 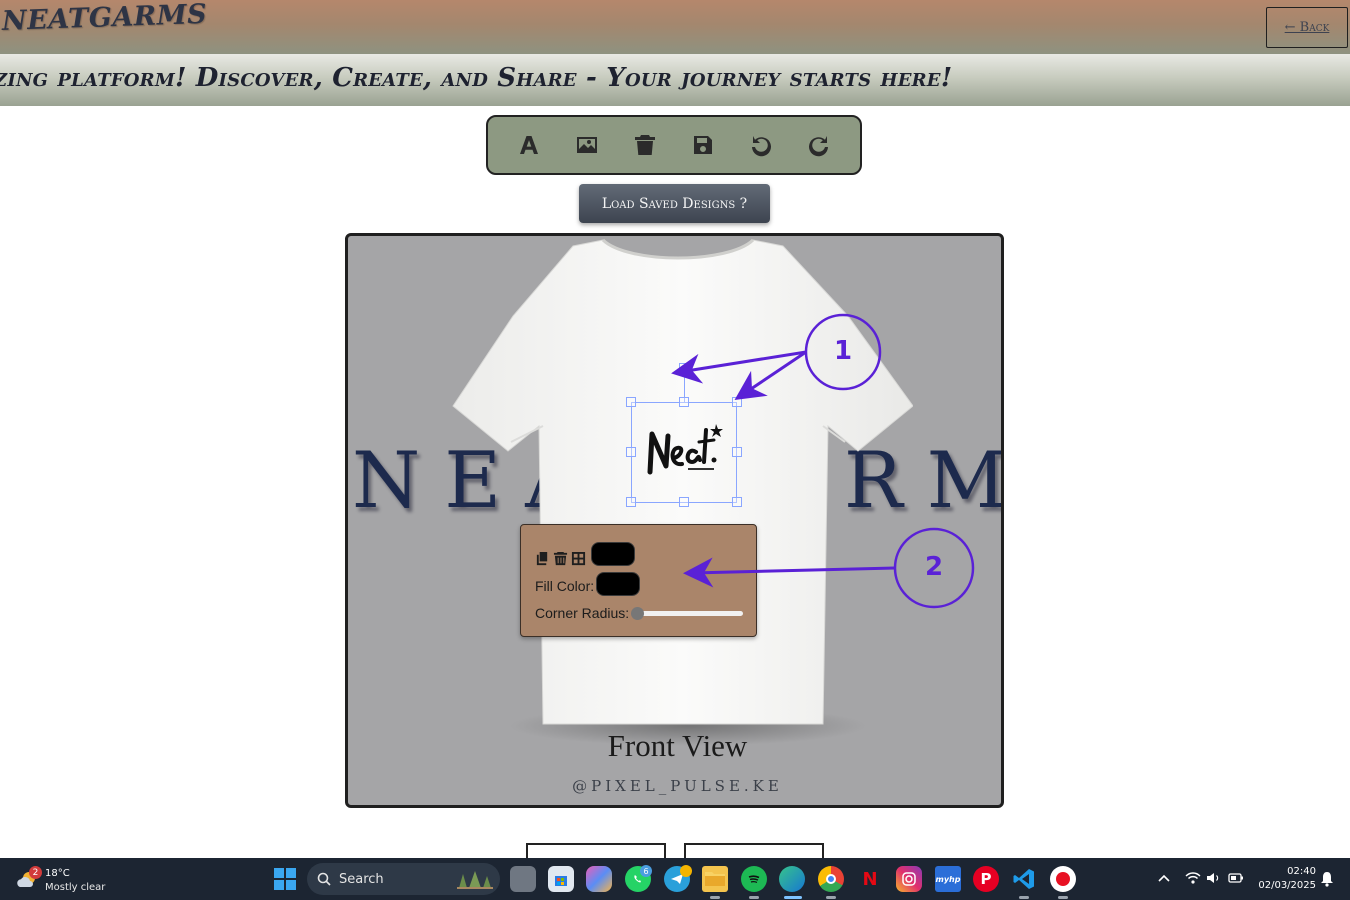 I want to click on object-properties-panel: Fill Color: Corner Radius:, so click(x=638, y=580).